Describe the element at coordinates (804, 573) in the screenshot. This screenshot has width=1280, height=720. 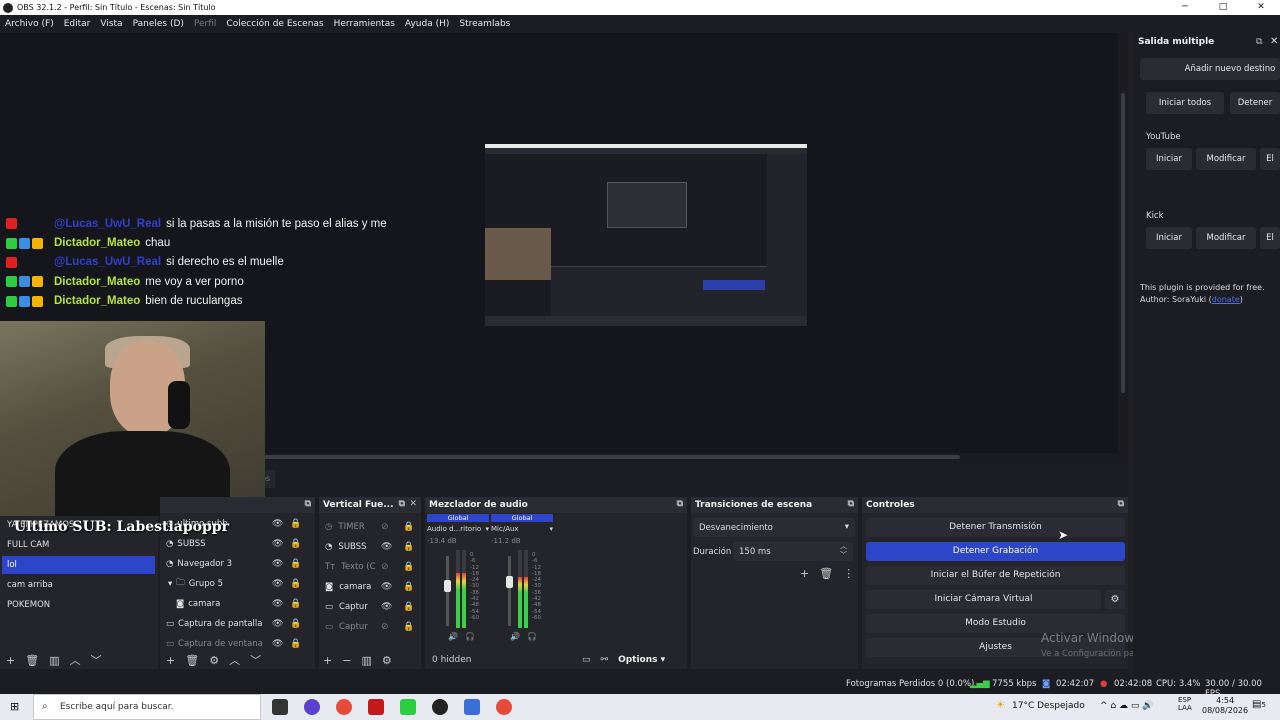
I see `add-transition-icon: +` at that location.